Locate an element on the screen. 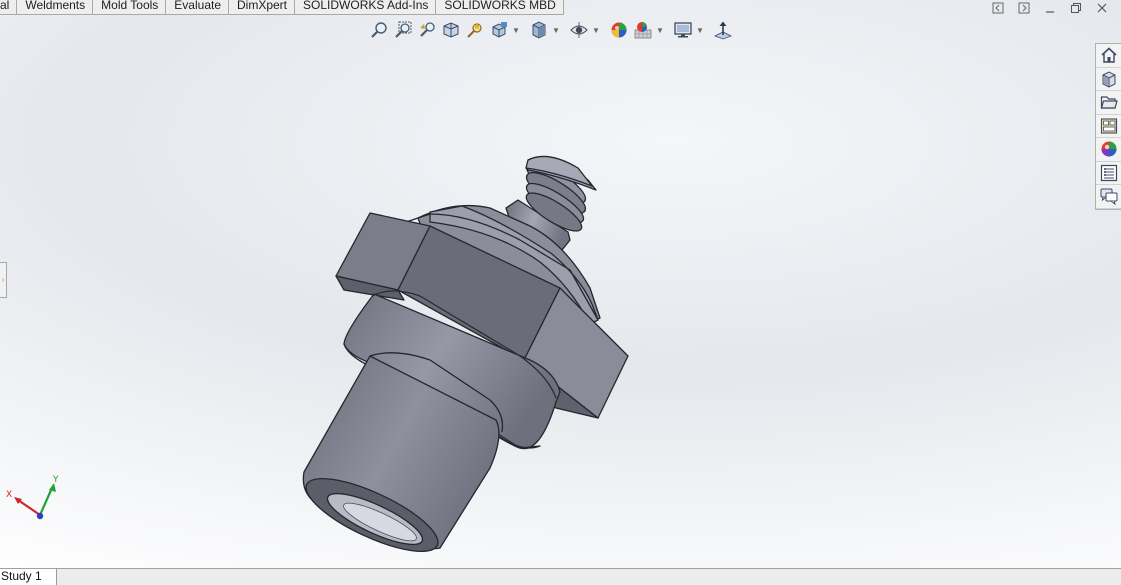  solidworks-resources-tab is located at coordinates (1108, 56).